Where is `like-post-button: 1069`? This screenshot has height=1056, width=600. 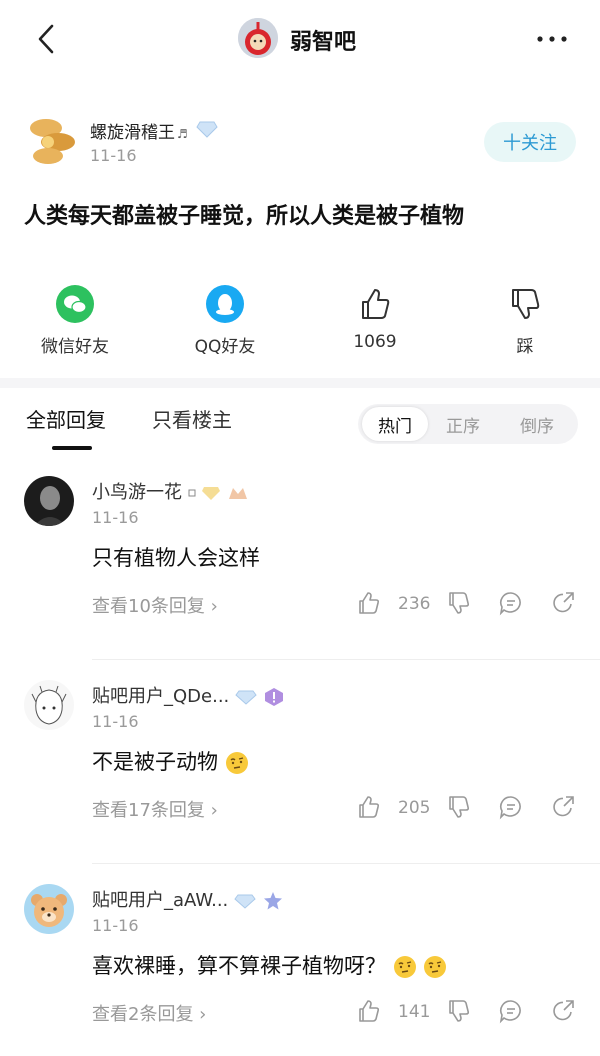
like-post-button: 1069 is located at coordinates (375, 319).